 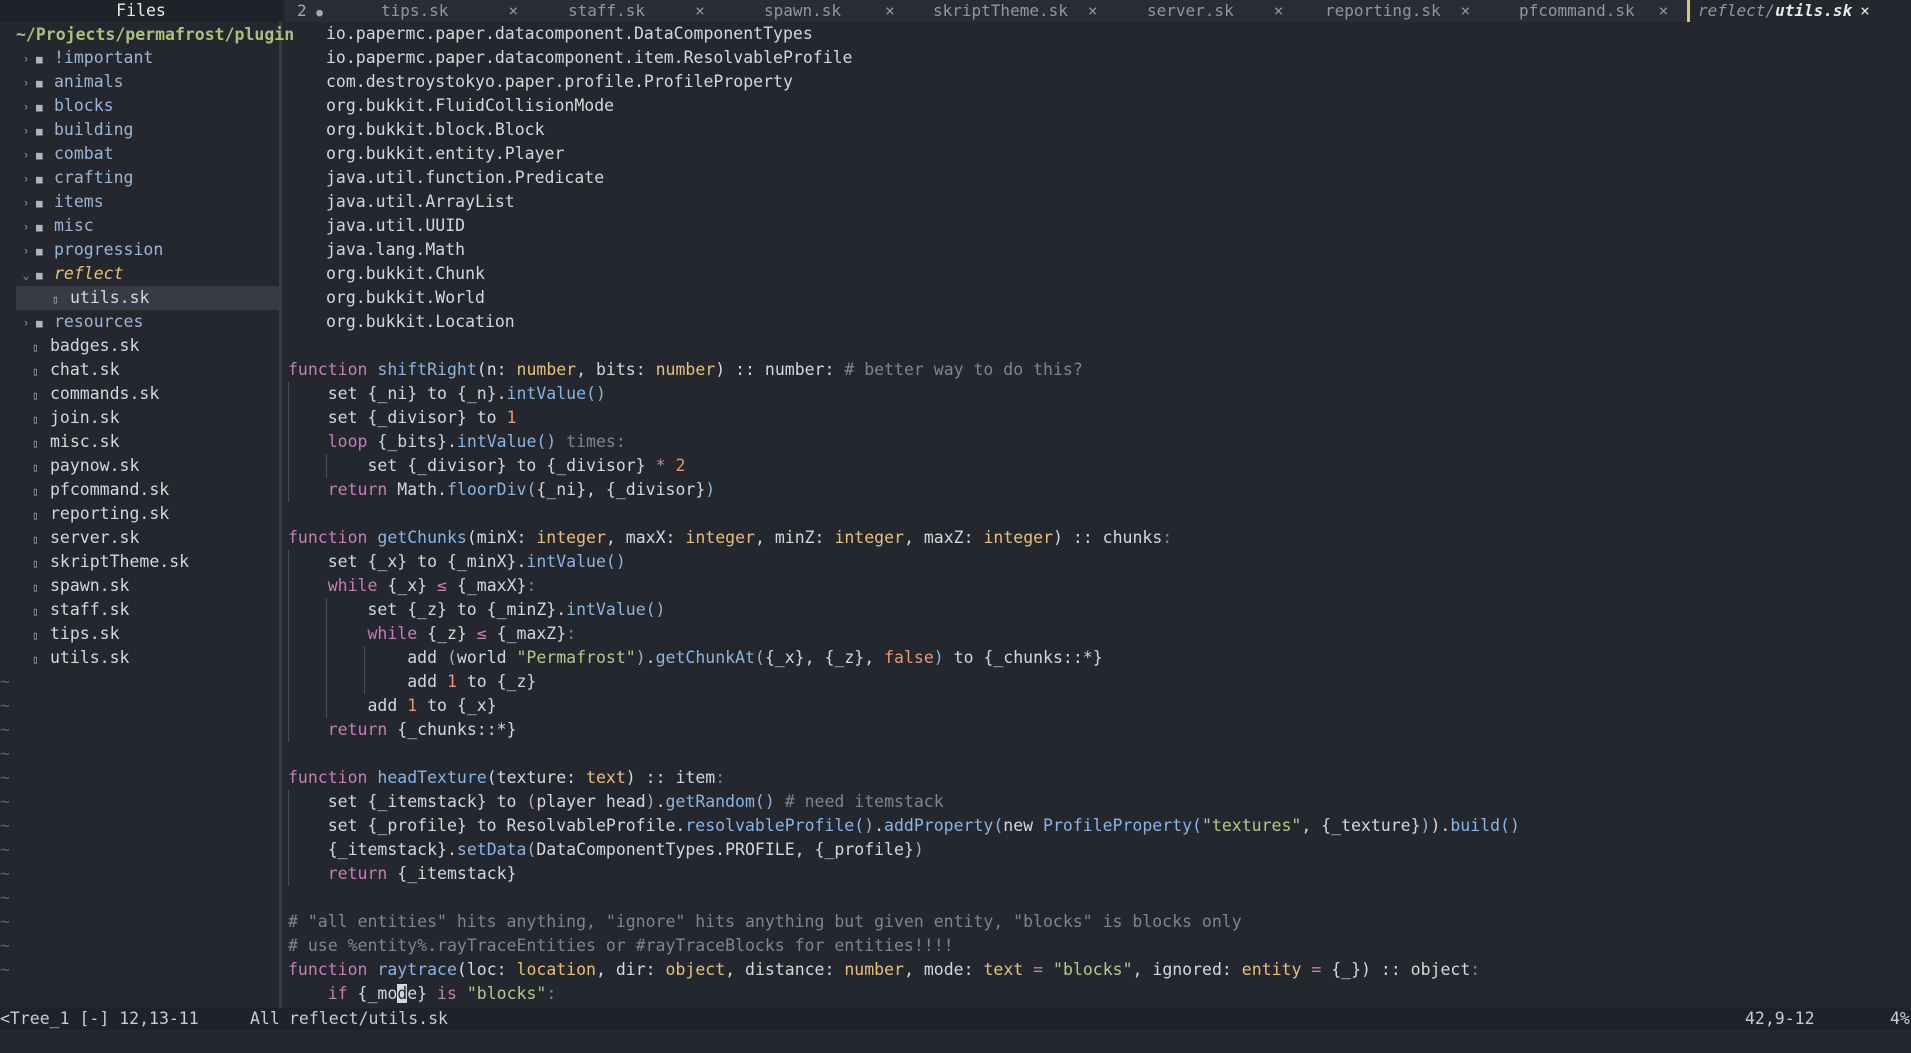 I want to click on tree-file: ▯ skriptTheme.sk, so click(x=147, y=562).